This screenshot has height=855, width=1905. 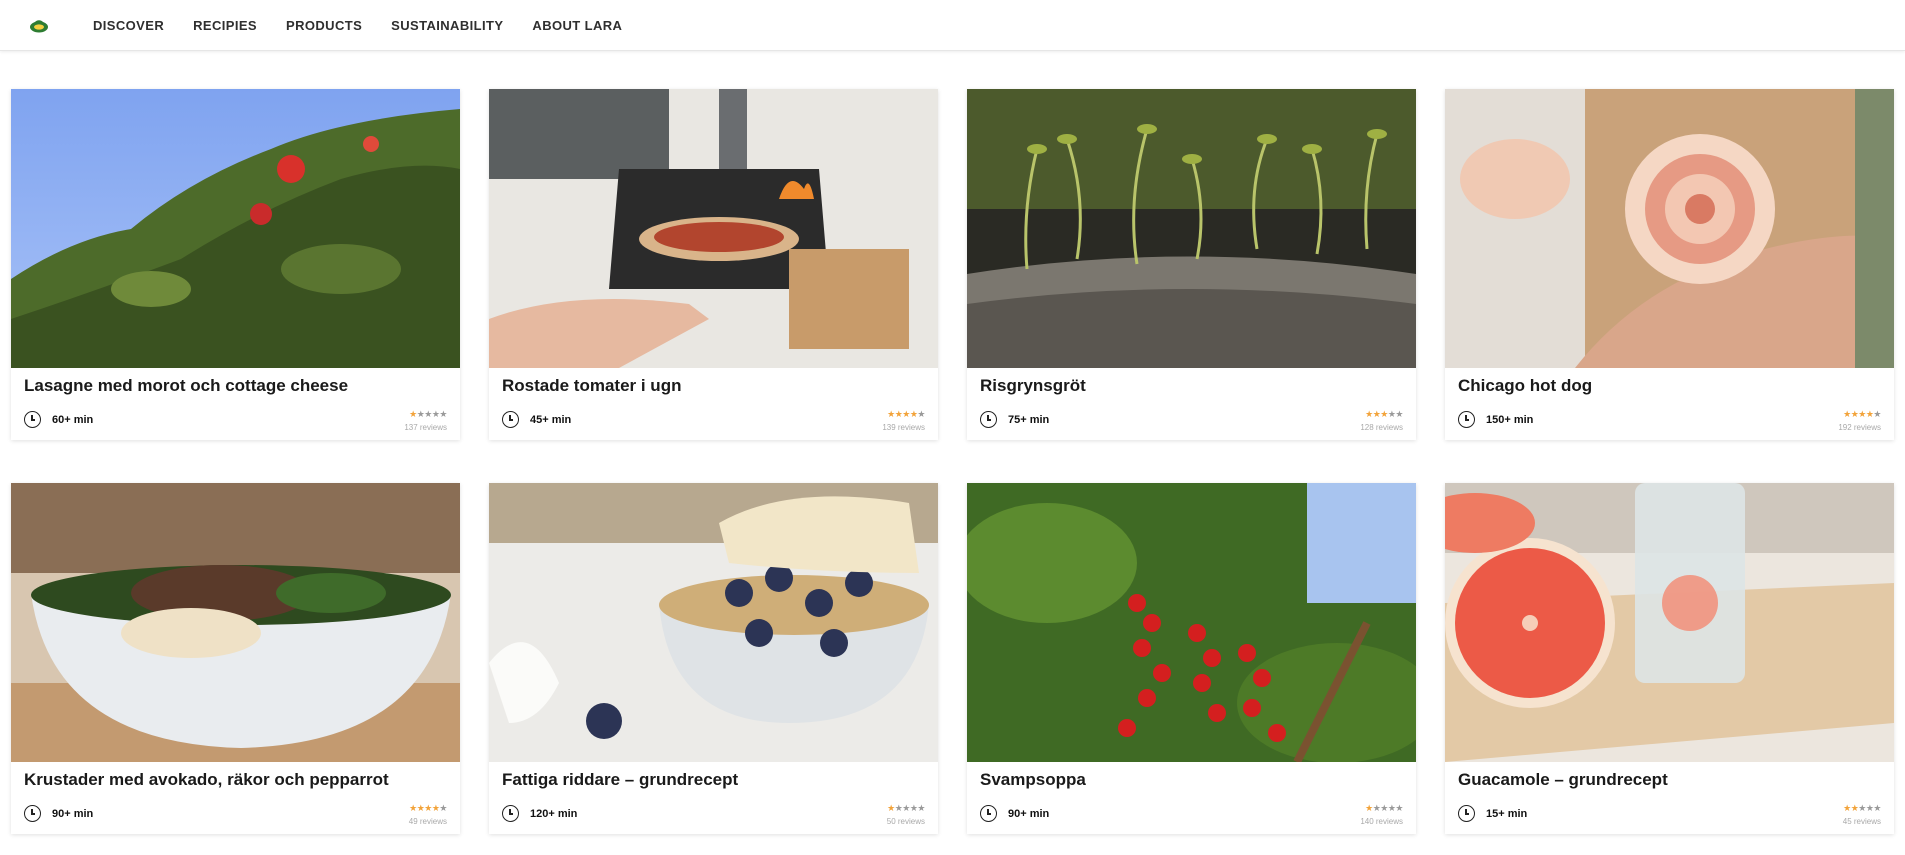 I want to click on nav-products: PRODUCTS, so click(x=324, y=25).